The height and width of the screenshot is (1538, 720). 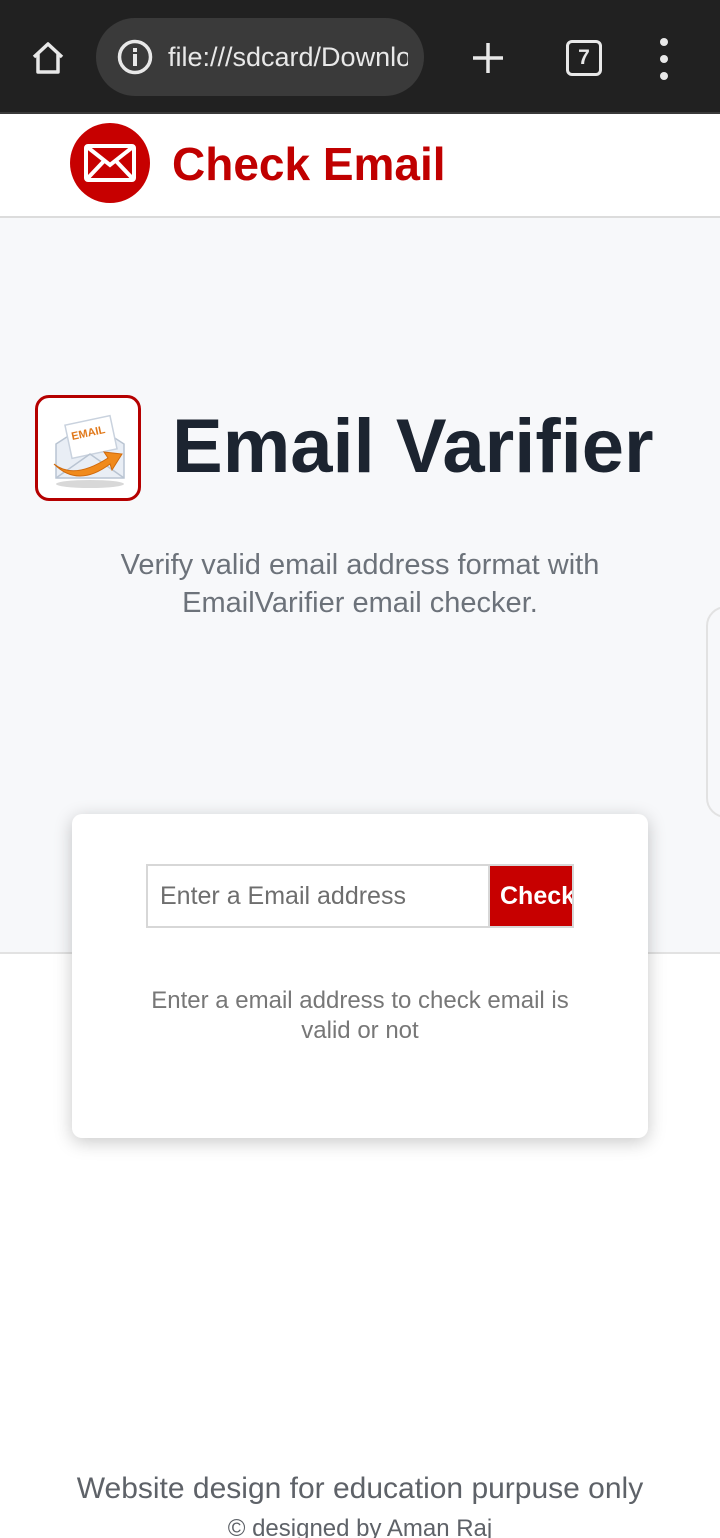 What do you see at coordinates (713, 712) in the screenshot?
I see `side-drawer-handle` at bounding box center [713, 712].